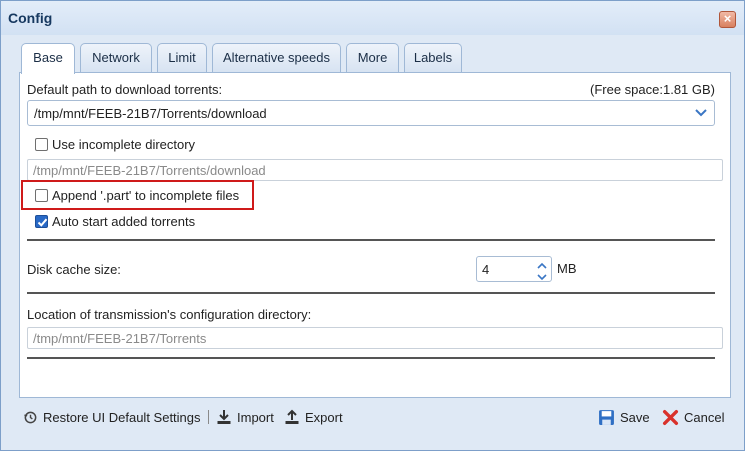  What do you see at coordinates (486, 269) in the screenshot?
I see `disk-cache-value: 4` at bounding box center [486, 269].